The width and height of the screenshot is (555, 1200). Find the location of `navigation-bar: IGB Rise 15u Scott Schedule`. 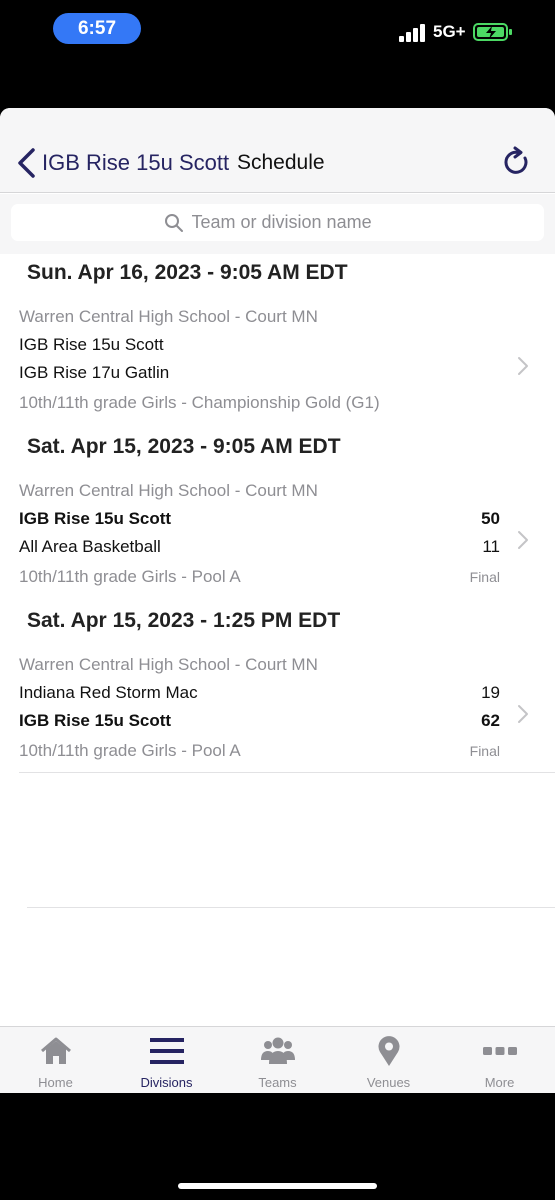

navigation-bar: IGB Rise 15u Scott Schedule is located at coordinates (277, 150).